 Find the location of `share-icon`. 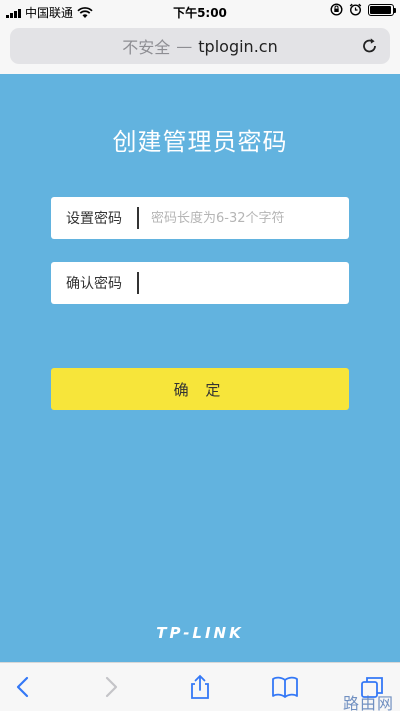

share-icon is located at coordinates (200, 687).